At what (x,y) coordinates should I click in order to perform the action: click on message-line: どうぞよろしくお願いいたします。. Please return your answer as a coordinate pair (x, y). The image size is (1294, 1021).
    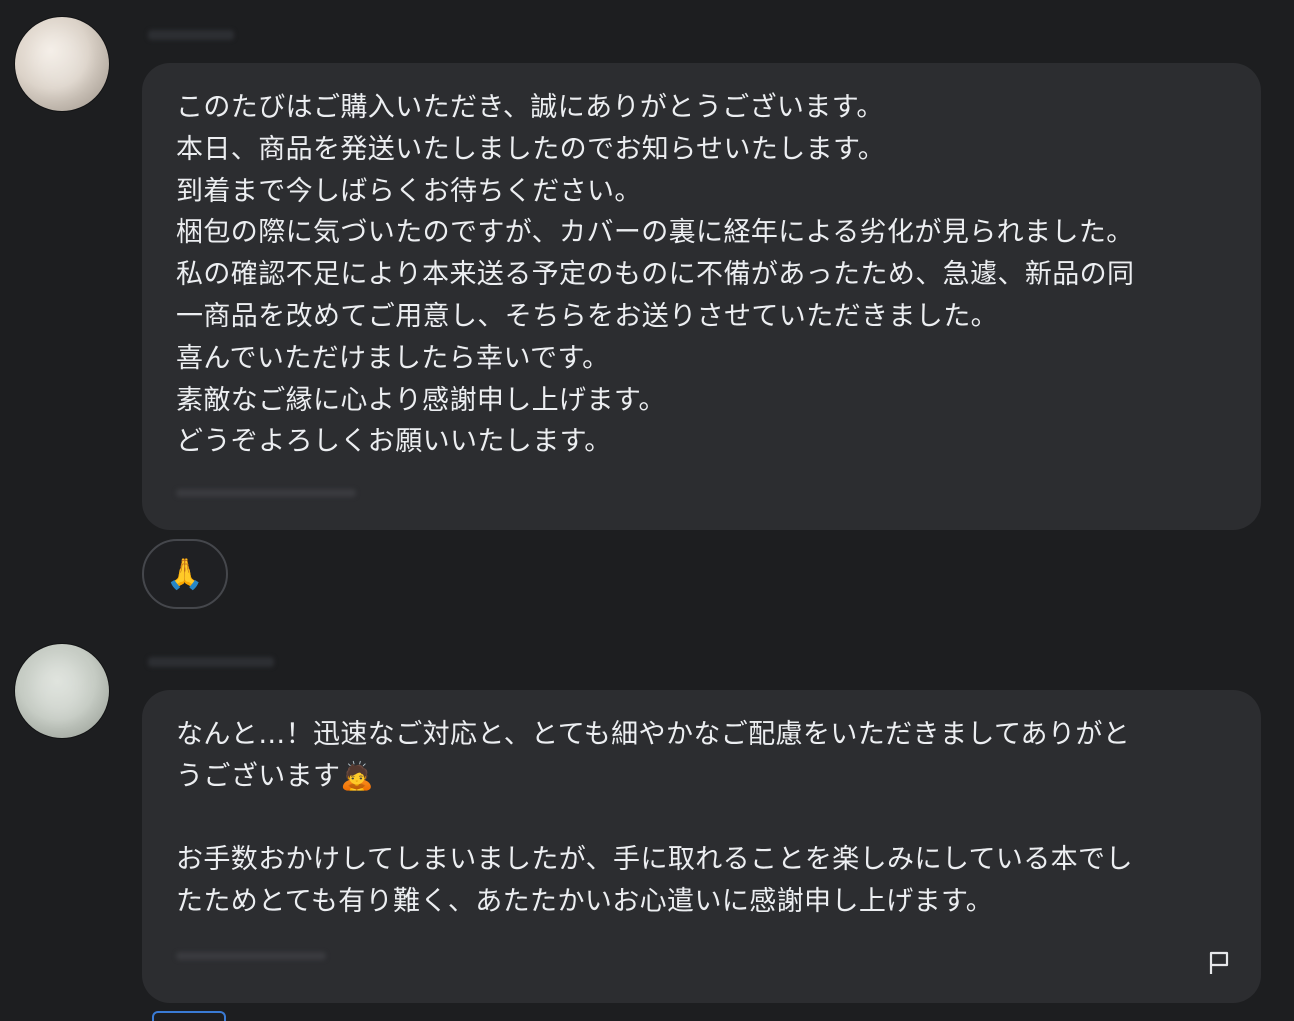
    Looking at the image, I should click on (394, 442).